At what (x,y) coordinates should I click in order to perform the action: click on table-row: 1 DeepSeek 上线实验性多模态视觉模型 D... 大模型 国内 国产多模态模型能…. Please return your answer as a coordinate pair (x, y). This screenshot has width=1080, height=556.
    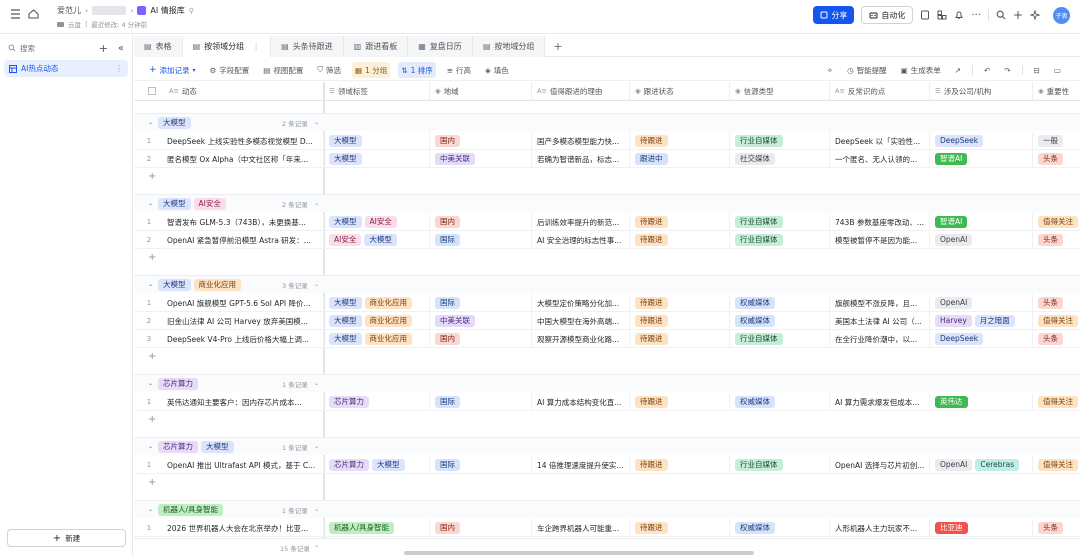
    Looking at the image, I should click on (607, 141).